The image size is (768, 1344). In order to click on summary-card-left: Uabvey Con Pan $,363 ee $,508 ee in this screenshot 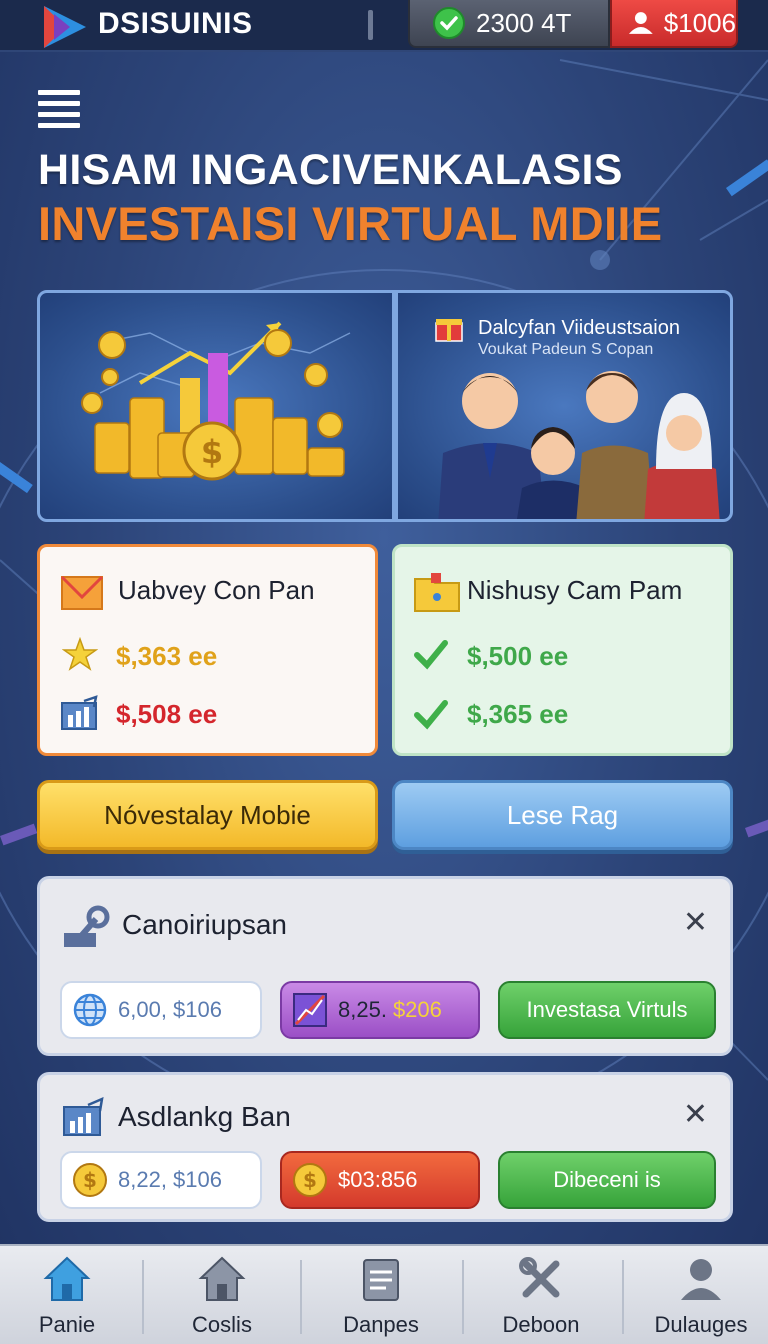, I will do `click(207, 650)`.